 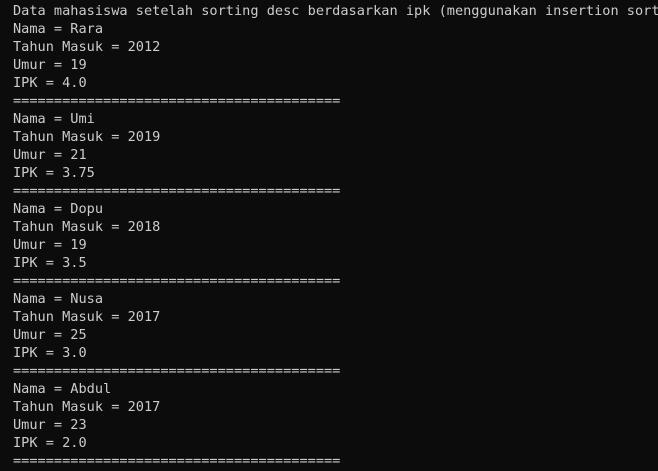 I want to click on record-umur: Umur = 21, so click(x=50, y=155).